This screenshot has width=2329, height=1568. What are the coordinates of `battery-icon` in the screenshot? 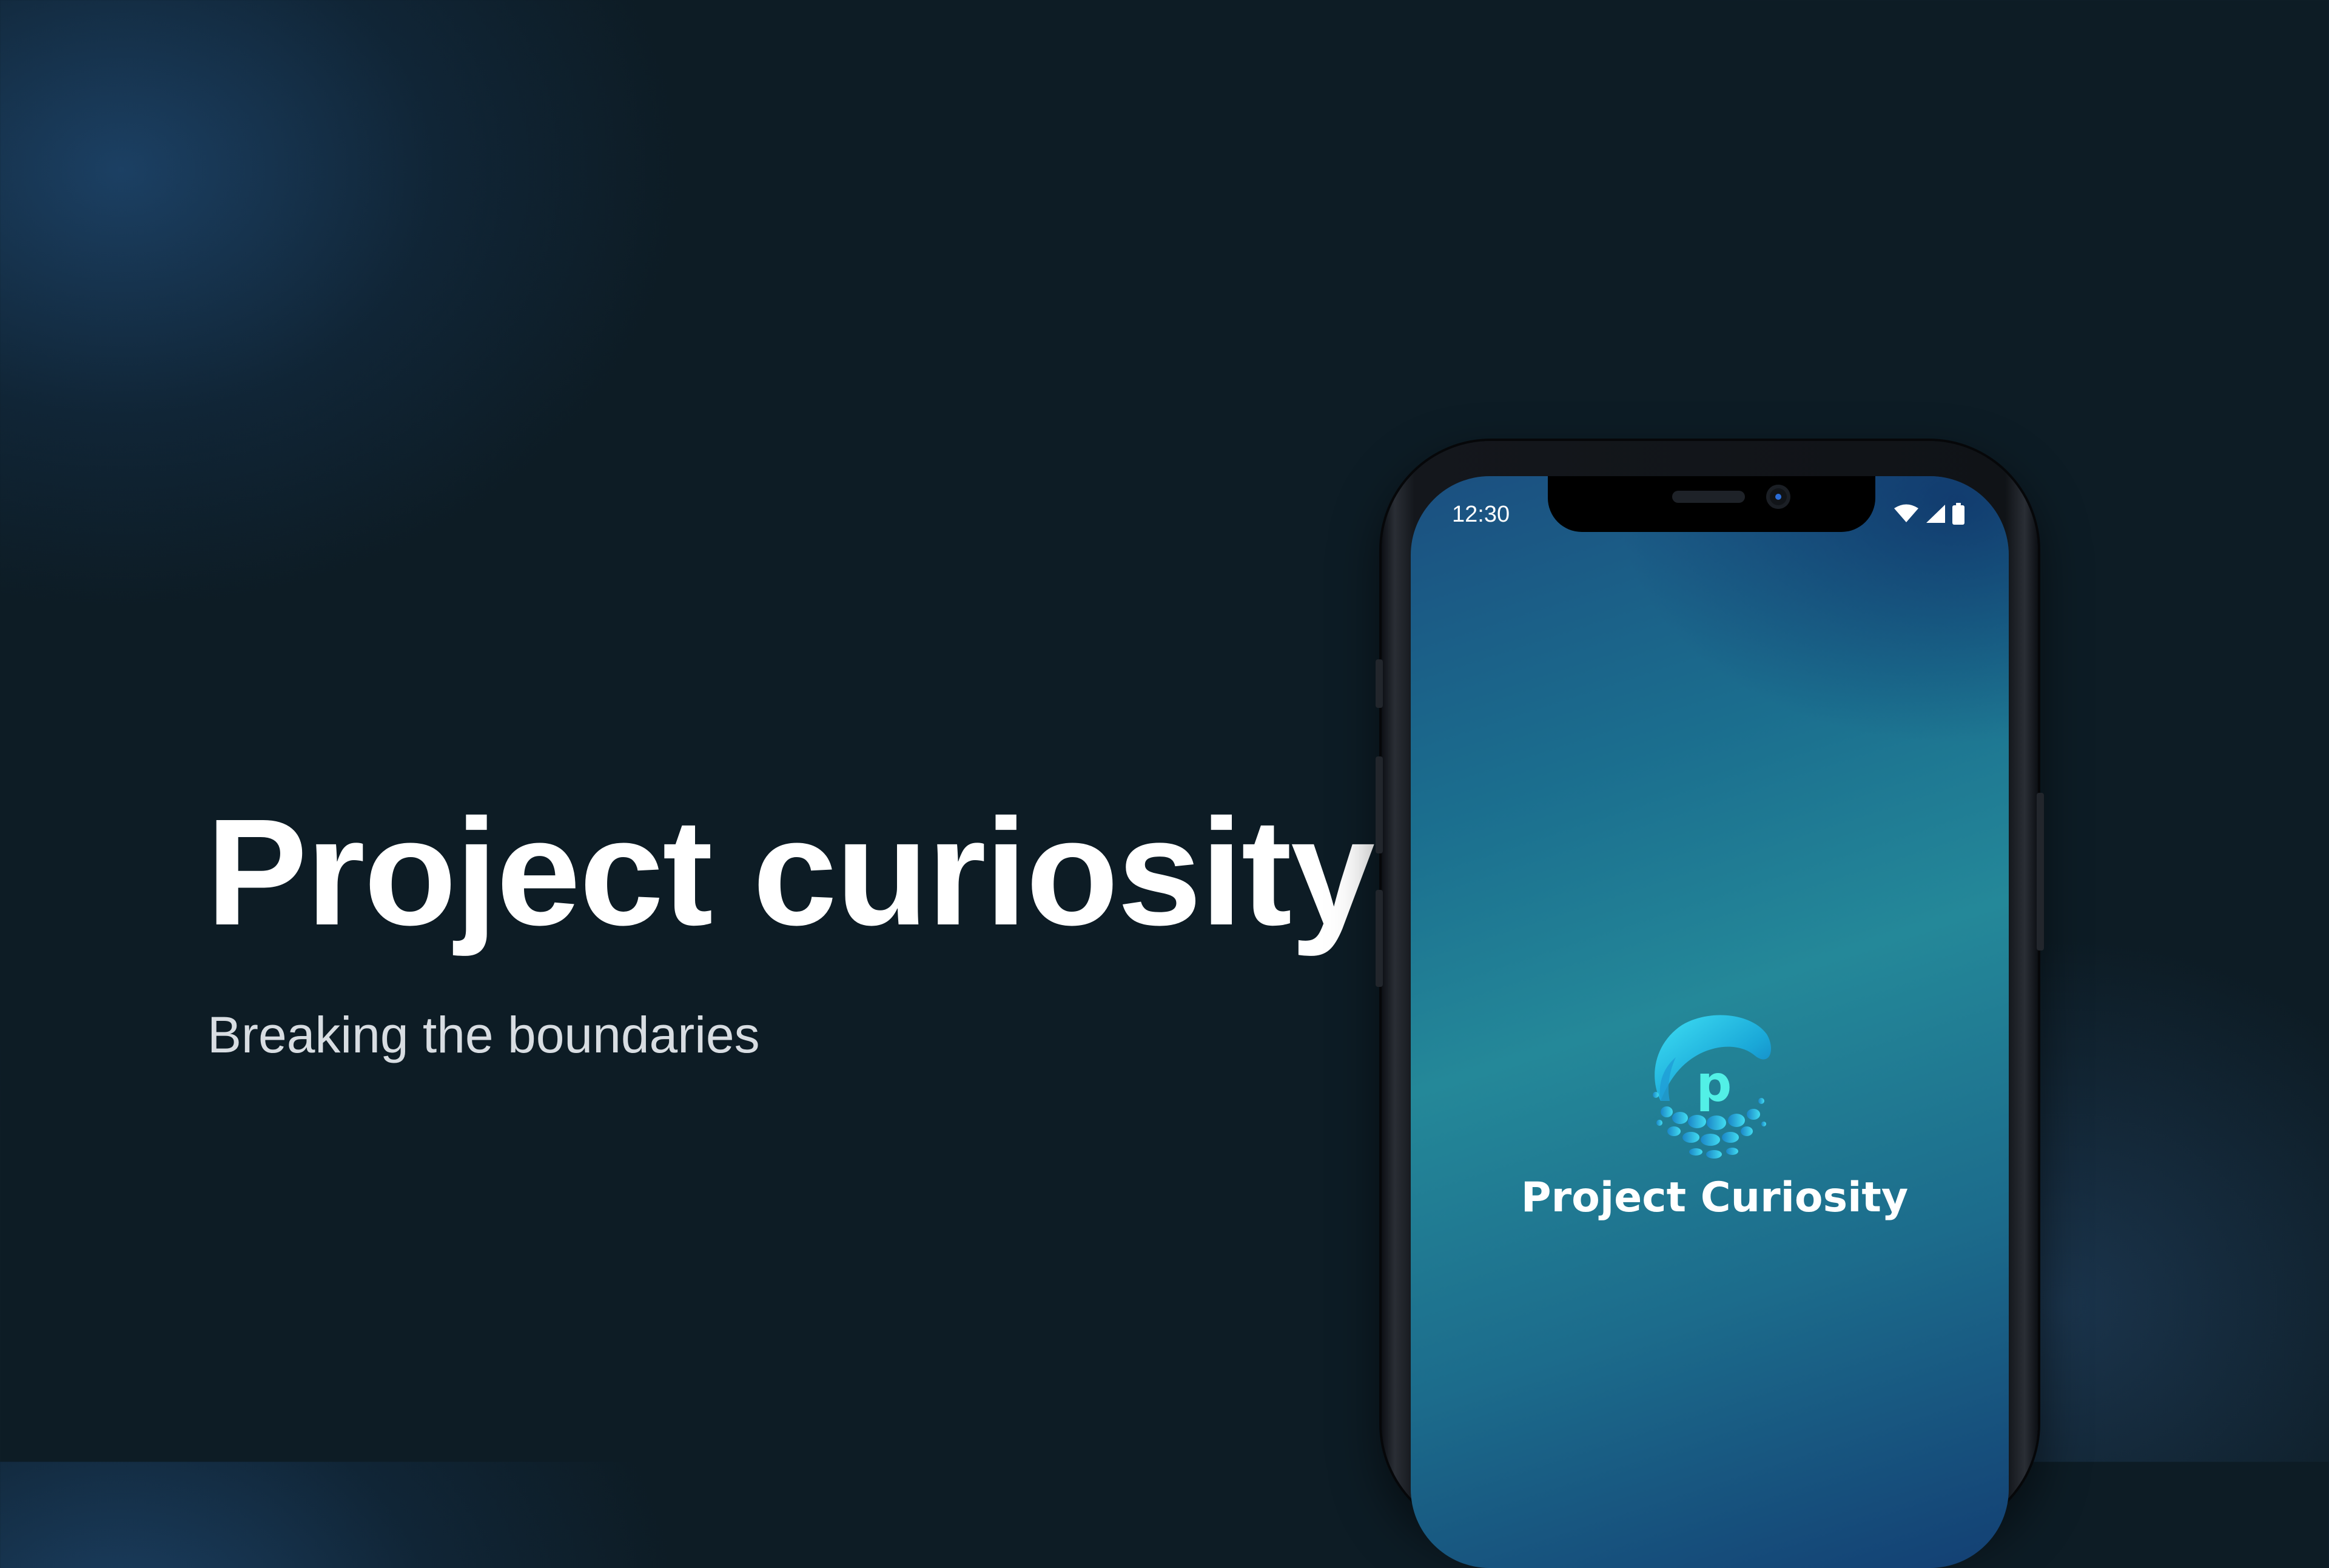 It's located at (1959, 514).